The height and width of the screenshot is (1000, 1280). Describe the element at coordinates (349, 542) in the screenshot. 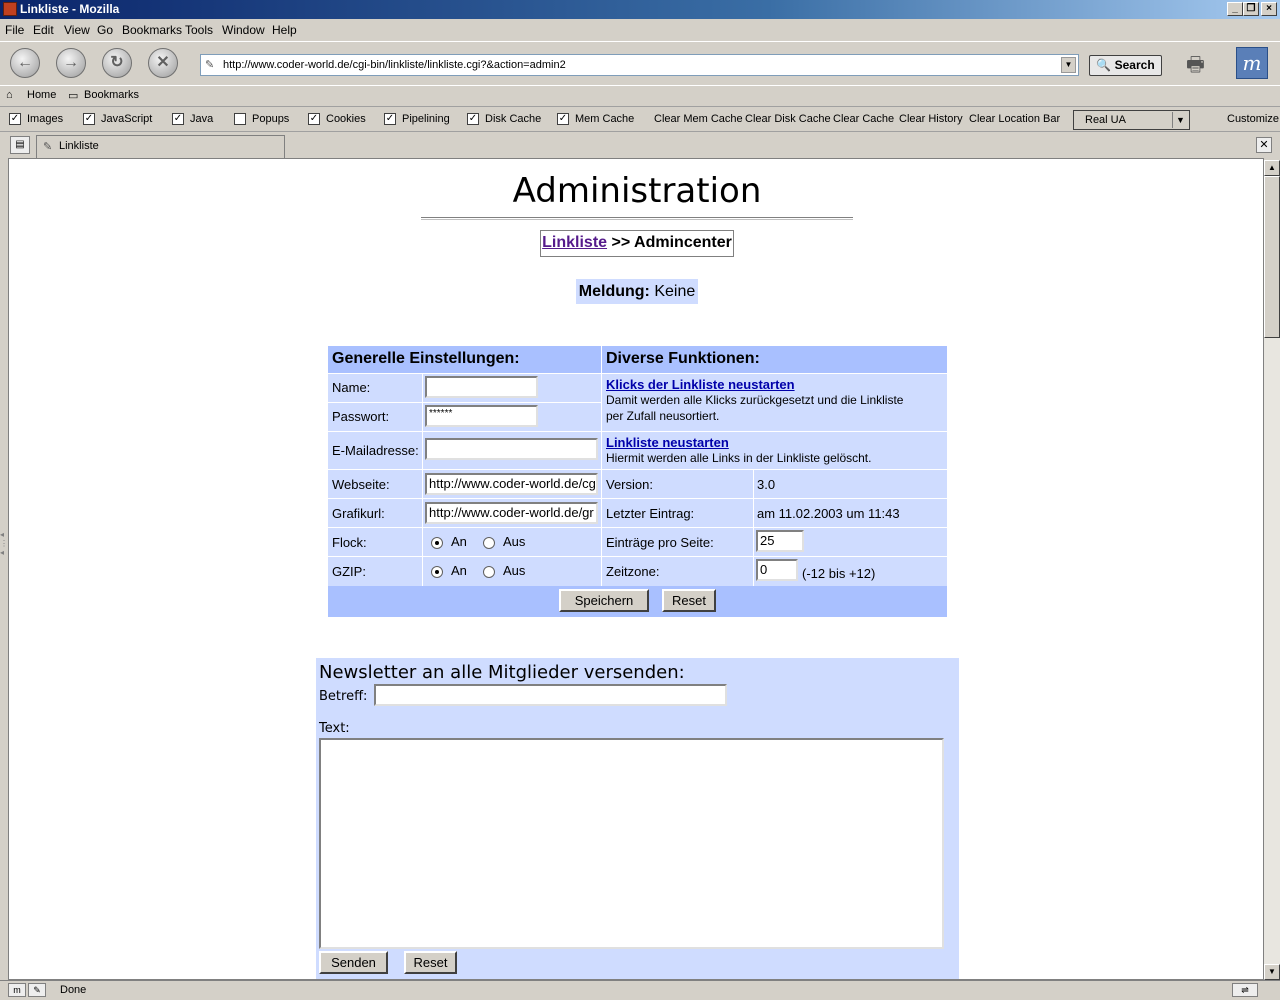

I see `flock-label: Flock:` at that location.